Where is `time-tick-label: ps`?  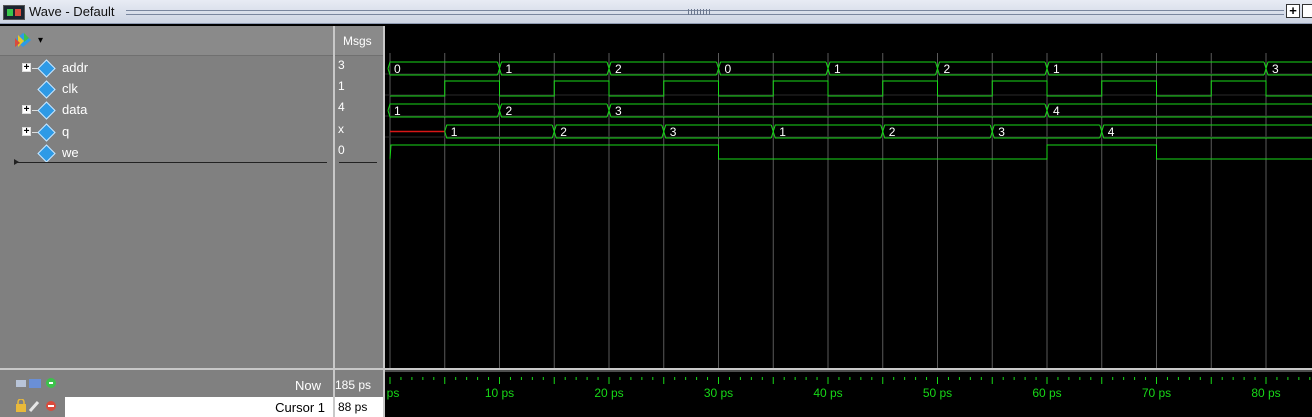
time-tick-label: ps is located at coordinates (393, 393).